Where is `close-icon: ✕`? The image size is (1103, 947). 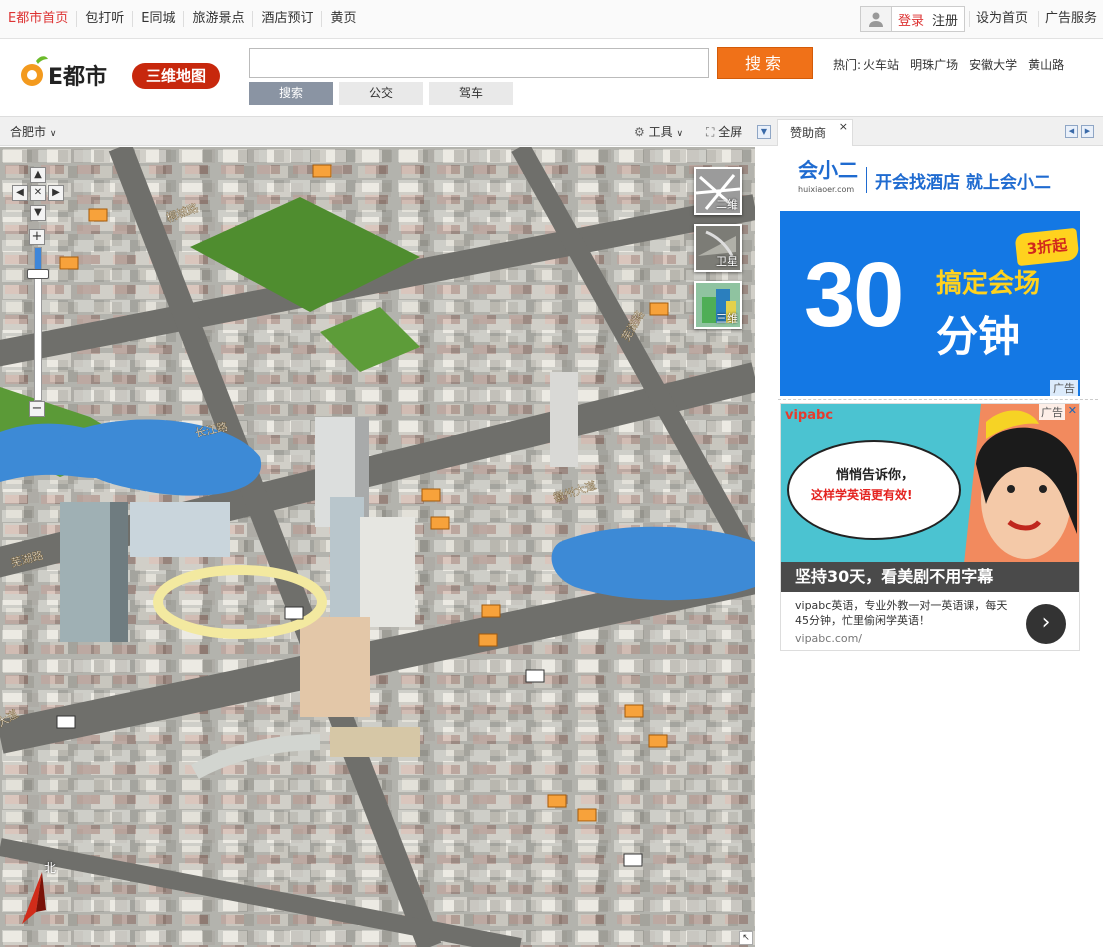 close-icon: ✕ is located at coordinates (1072, 410).